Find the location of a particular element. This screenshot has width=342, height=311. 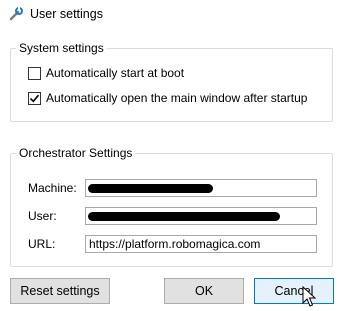

checkmark-icon is located at coordinates (34, 98).